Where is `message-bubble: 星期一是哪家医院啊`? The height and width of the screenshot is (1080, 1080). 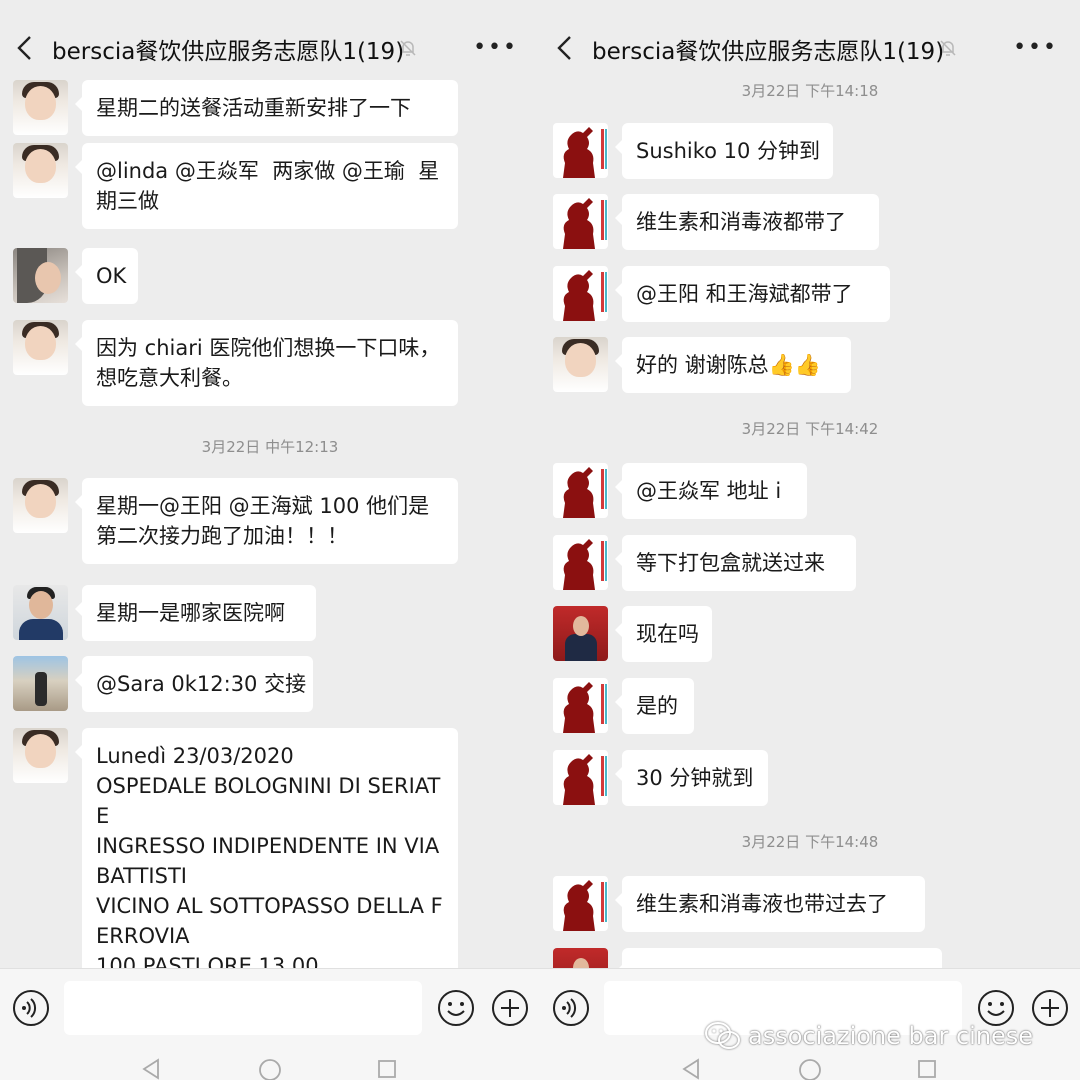 message-bubble: 星期一是哪家医院啊 is located at coordinates (195, 613).